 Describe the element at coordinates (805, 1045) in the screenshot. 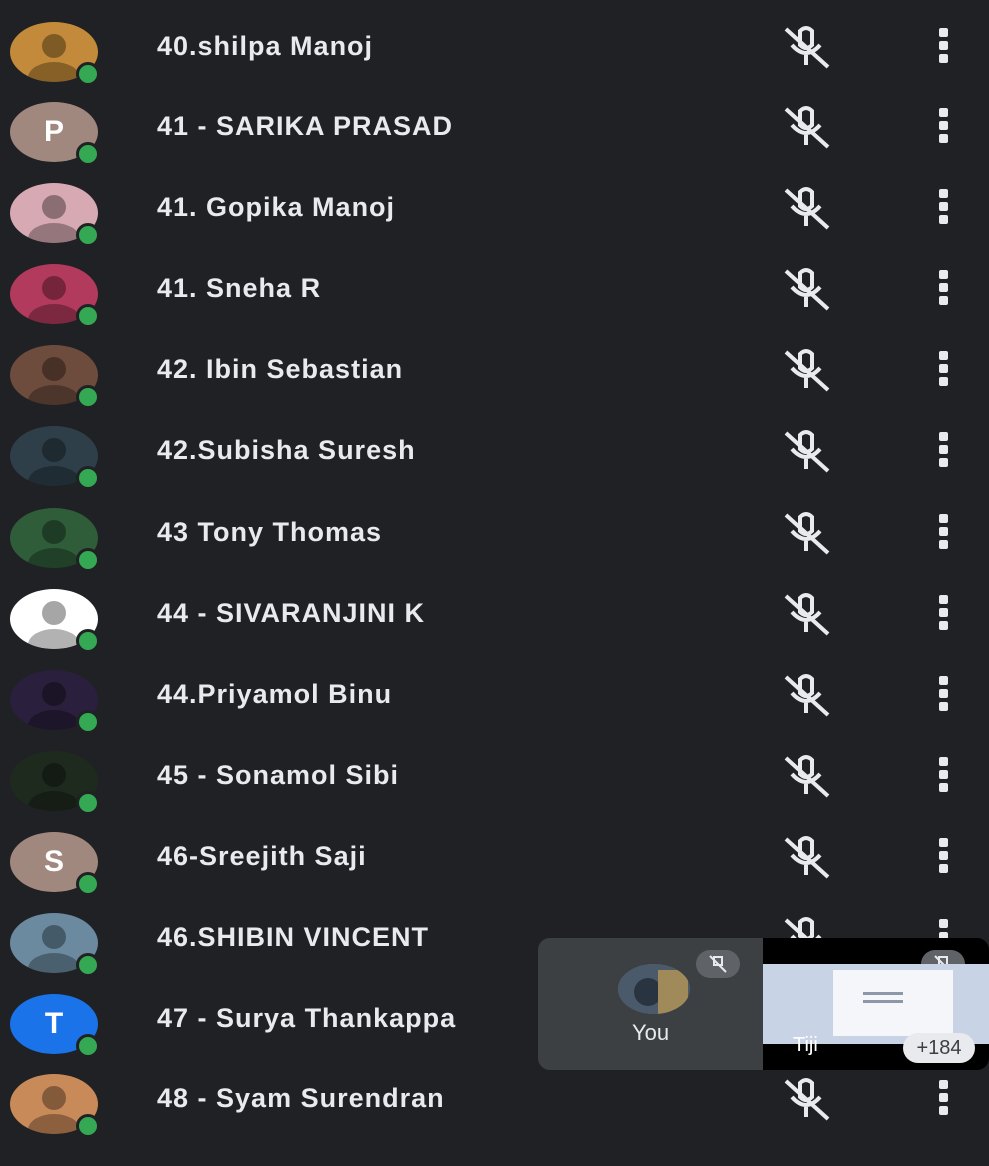

I see `screen-share-label: Tiji` at that location.